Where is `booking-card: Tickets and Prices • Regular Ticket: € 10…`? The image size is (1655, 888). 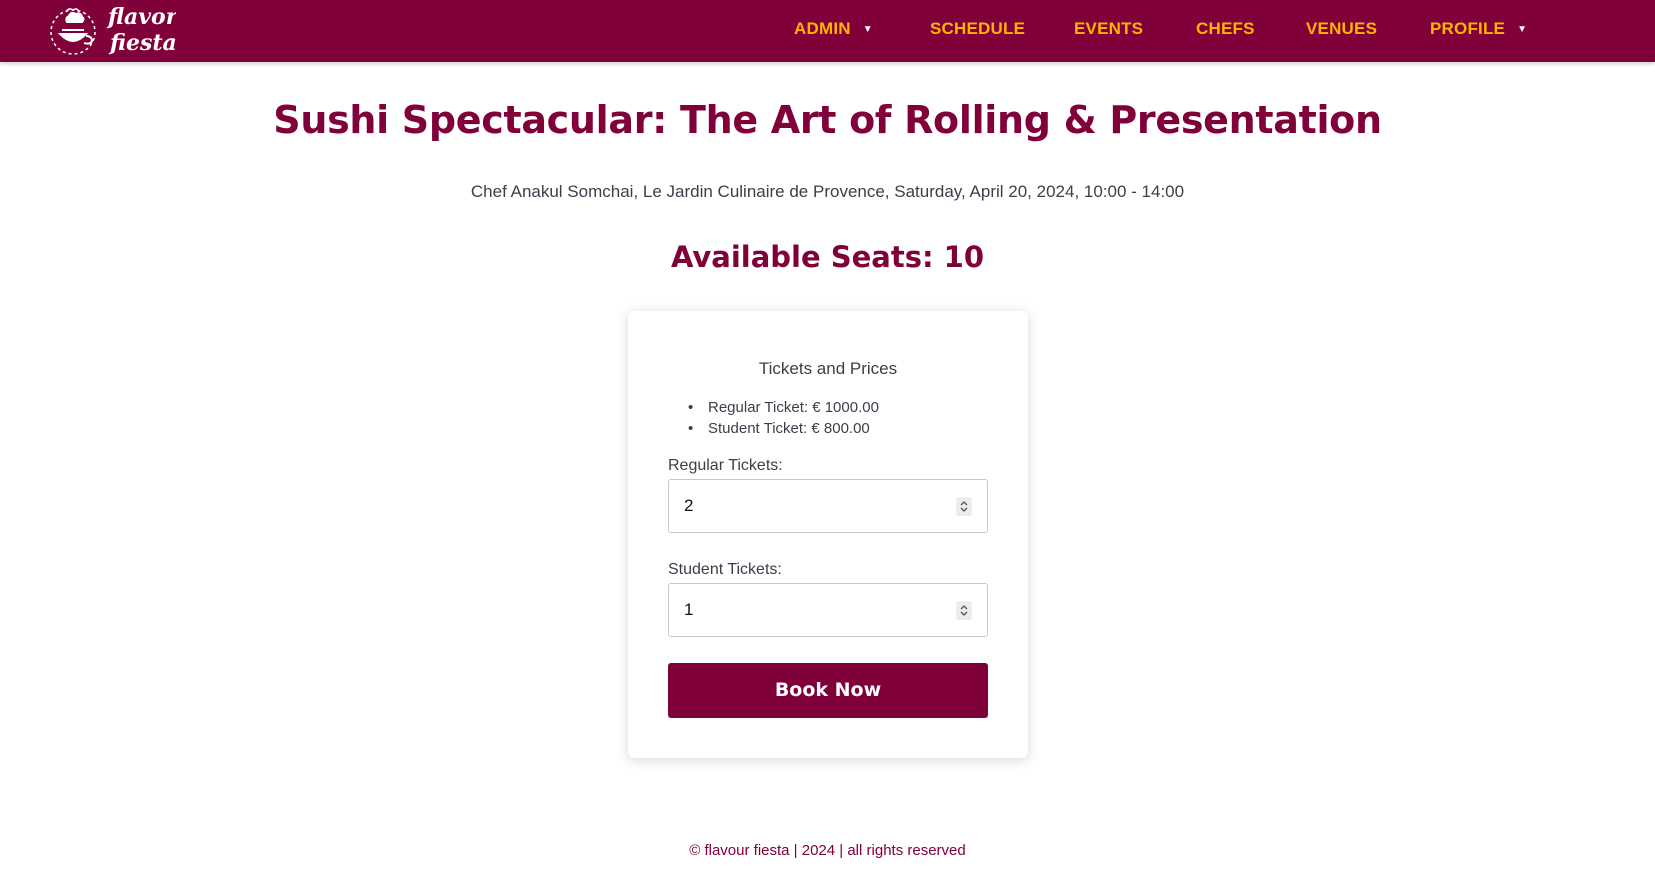 booking-card: Tickets and Prices • Regular Ticket: € 10… is located at coordinates (828, 534).